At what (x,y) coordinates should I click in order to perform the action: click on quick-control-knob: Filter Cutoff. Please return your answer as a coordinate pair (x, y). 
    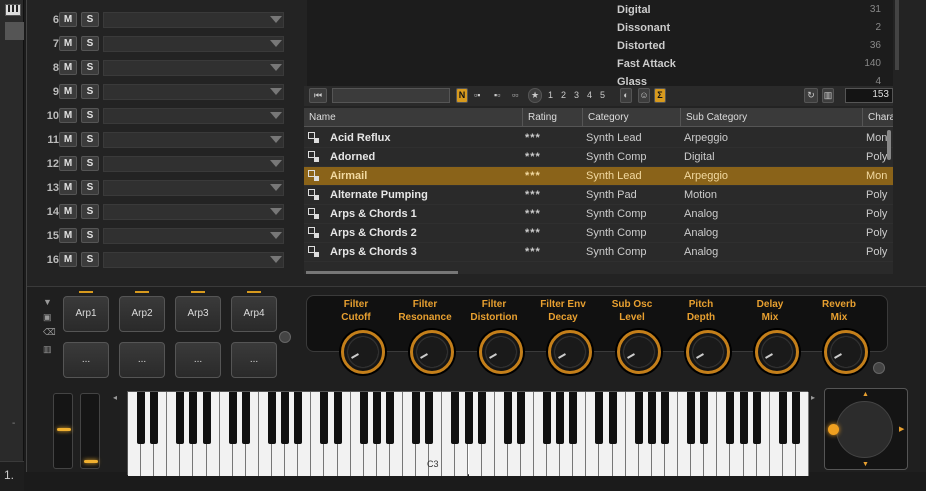
    Looking at the image, I should click on (356, 336).